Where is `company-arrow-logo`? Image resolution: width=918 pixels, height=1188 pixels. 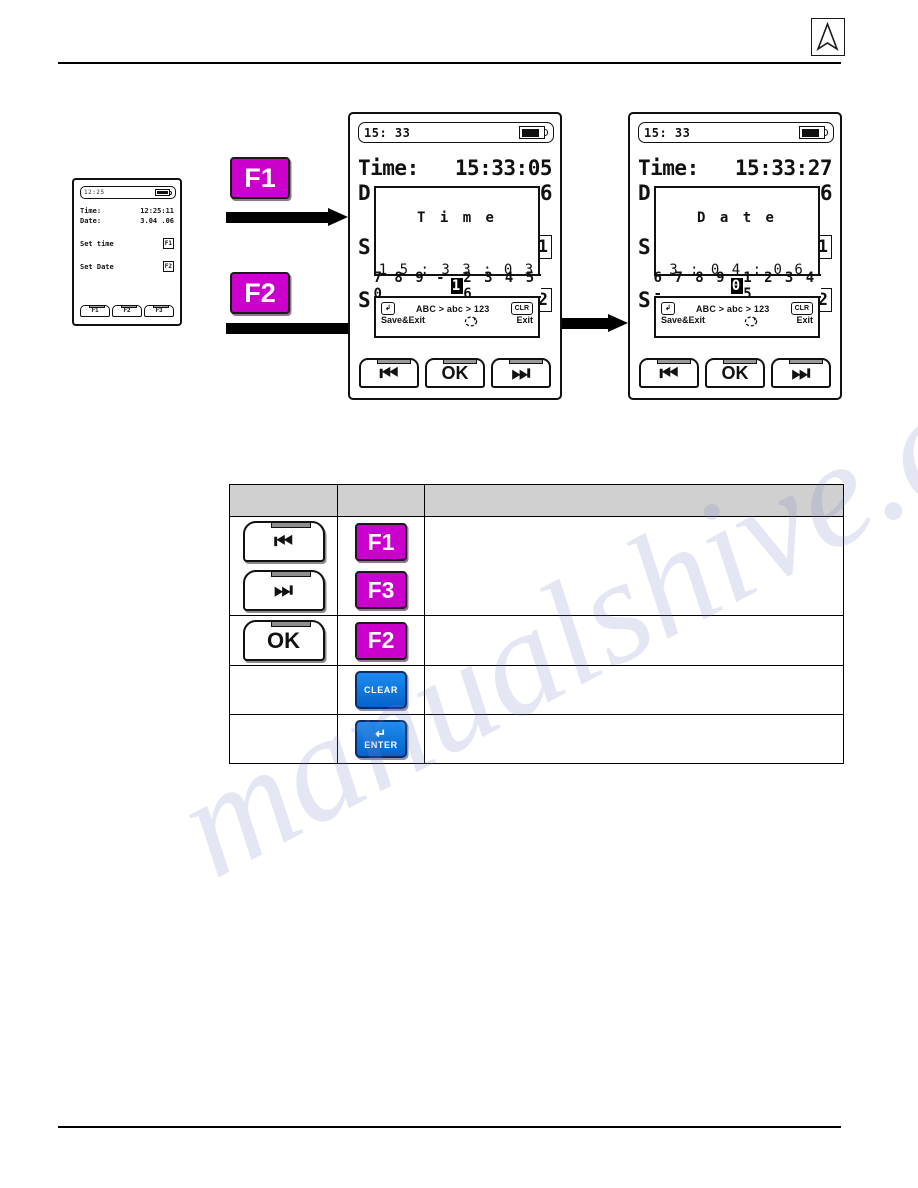
company-arrow-logo is located at coordinates (828, 37).